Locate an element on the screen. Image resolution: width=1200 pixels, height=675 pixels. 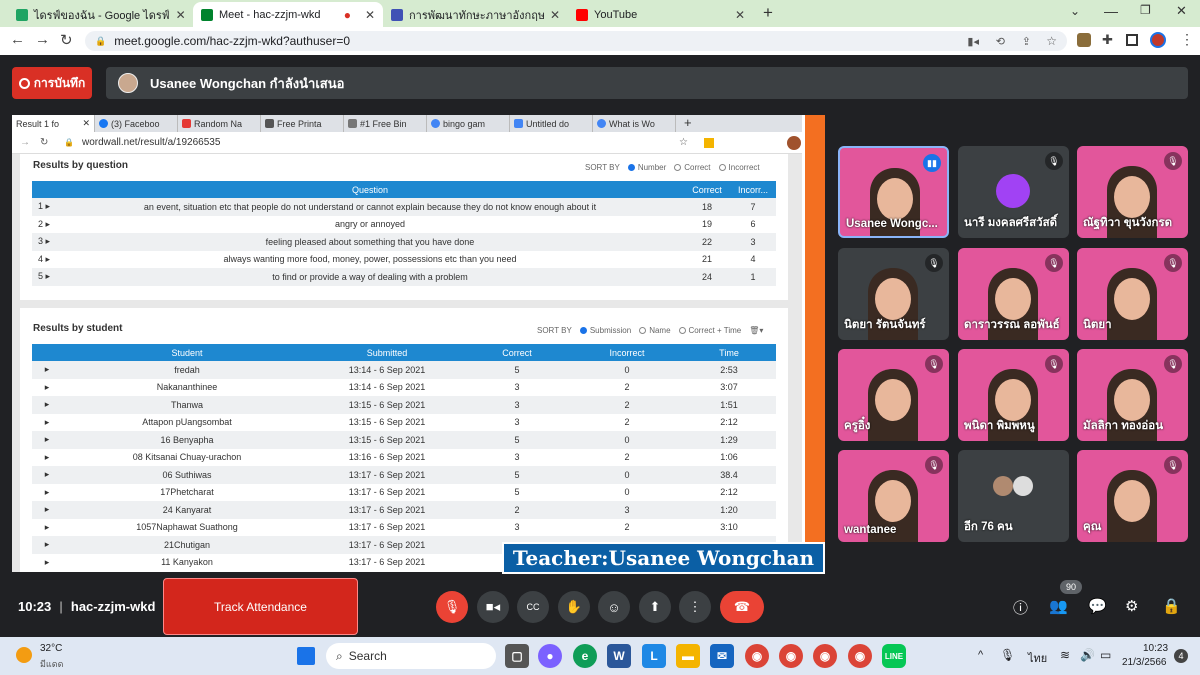
share-icon: ⇪ is located at coordinates (1026, 41).